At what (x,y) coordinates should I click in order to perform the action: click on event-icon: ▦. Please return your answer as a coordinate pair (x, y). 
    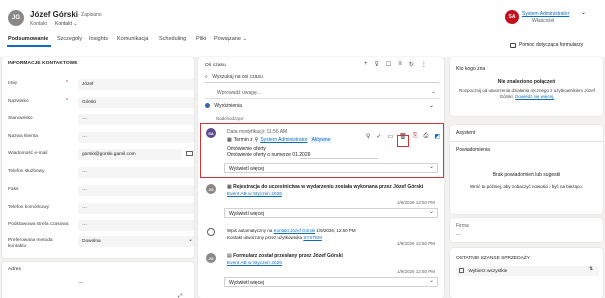
    Looking at the image, I should click on (229, 187).